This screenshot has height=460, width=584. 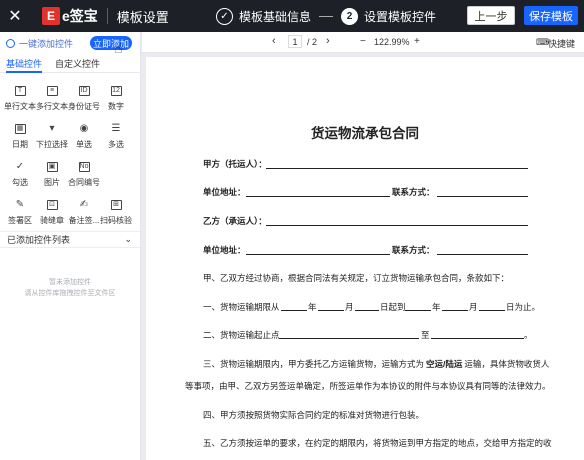 I want to click on party-b-field, so click(x=397, y=225).